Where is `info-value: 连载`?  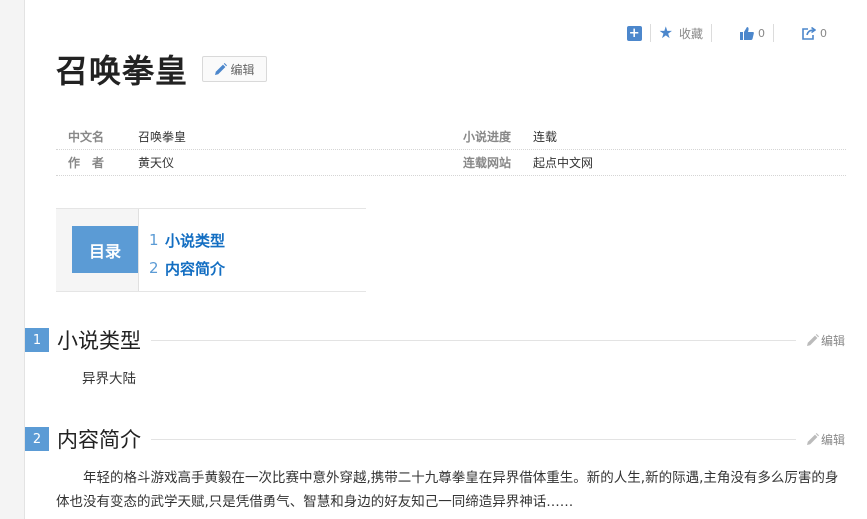
info-value: 连载 is located at coordinates (545, 137).